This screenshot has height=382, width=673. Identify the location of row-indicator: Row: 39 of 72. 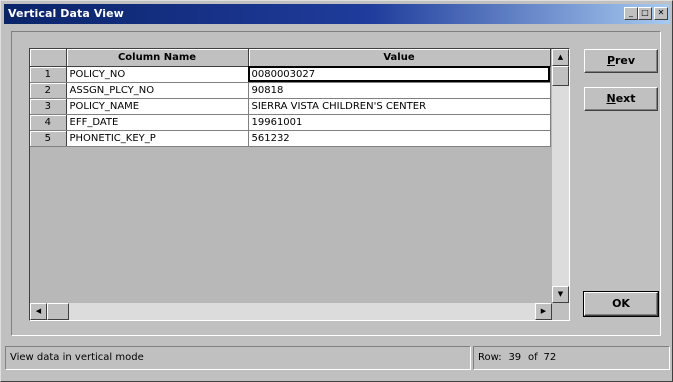
(571, 358).